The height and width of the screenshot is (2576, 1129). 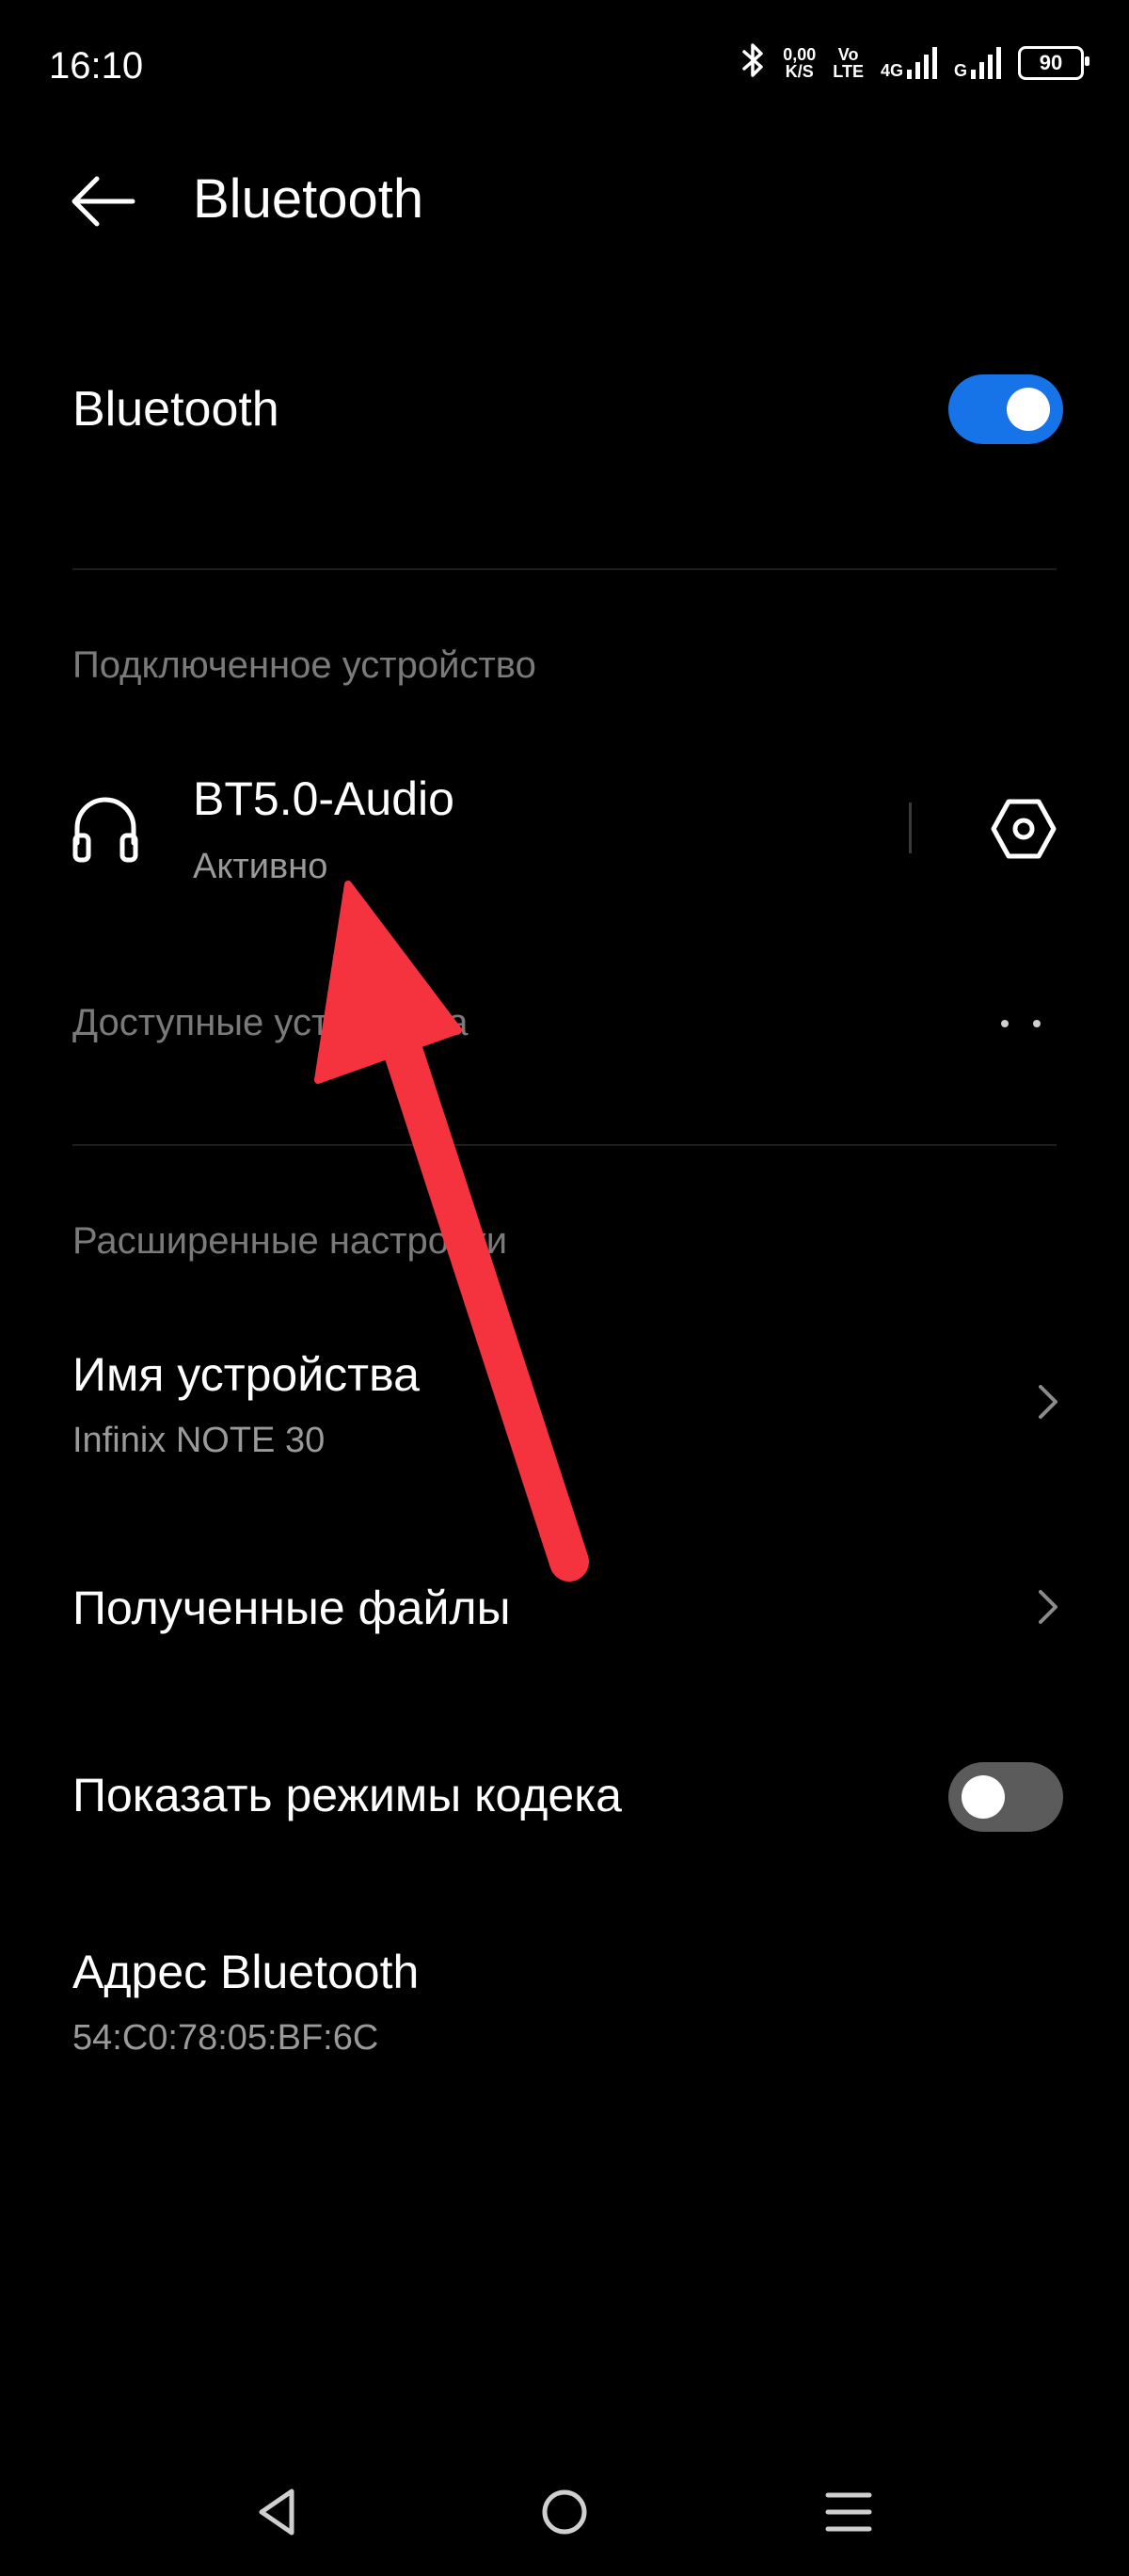 What do you see at coordinates (291, 1608) in the screenshot?
I see `received-files-label: Полученные файлы` at bounding box center [291, 1608].